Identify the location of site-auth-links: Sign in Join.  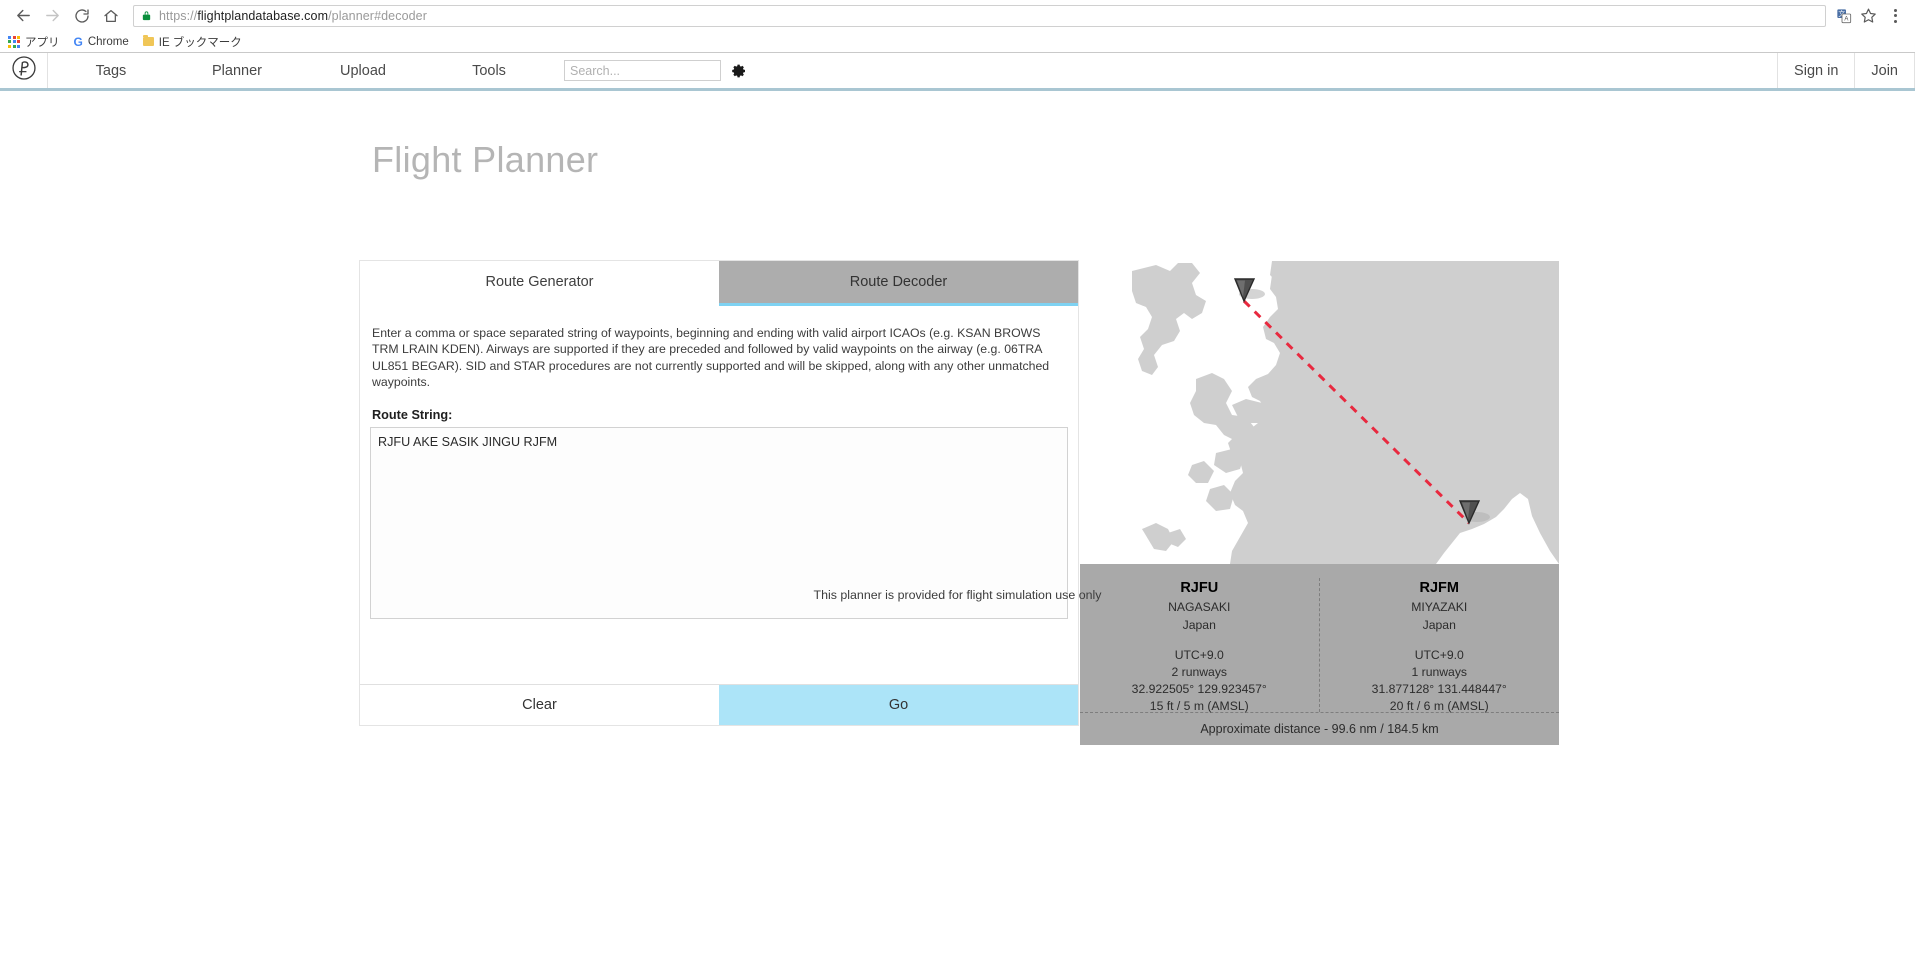
(1846, 70).